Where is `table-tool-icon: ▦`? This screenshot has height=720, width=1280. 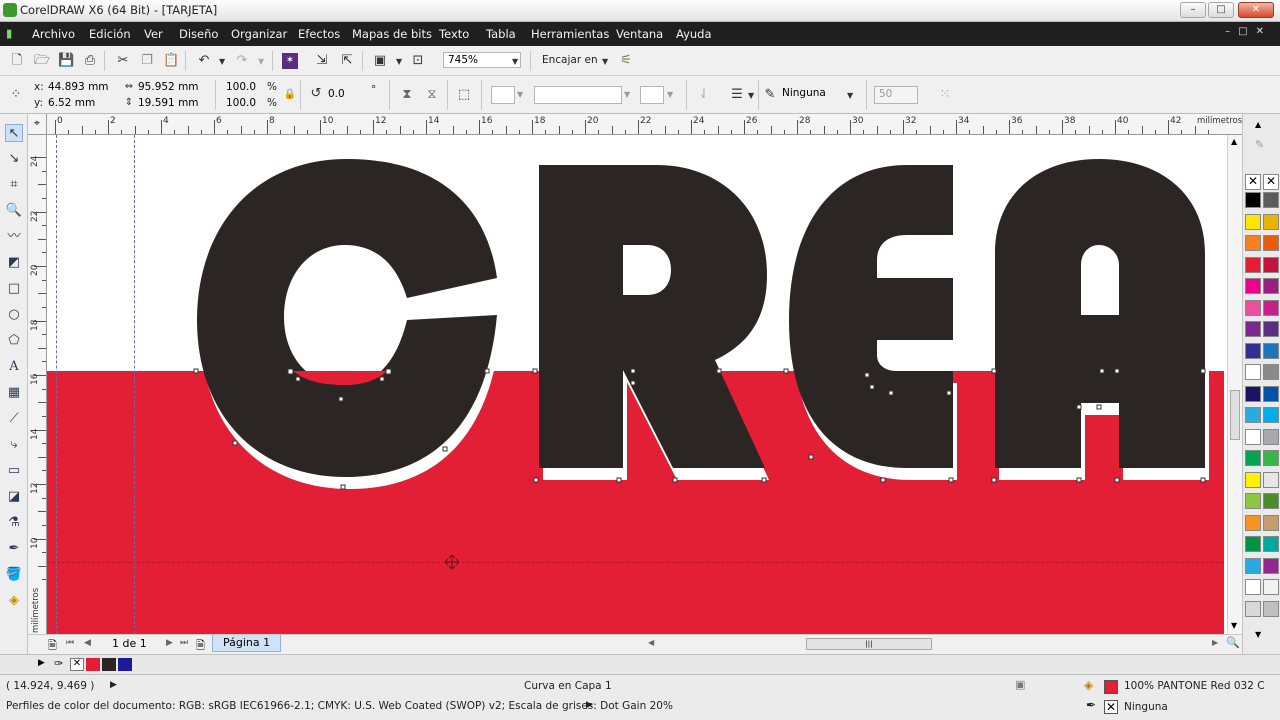 table-tool-icon: ▦ is located at coordinates (14, 393).